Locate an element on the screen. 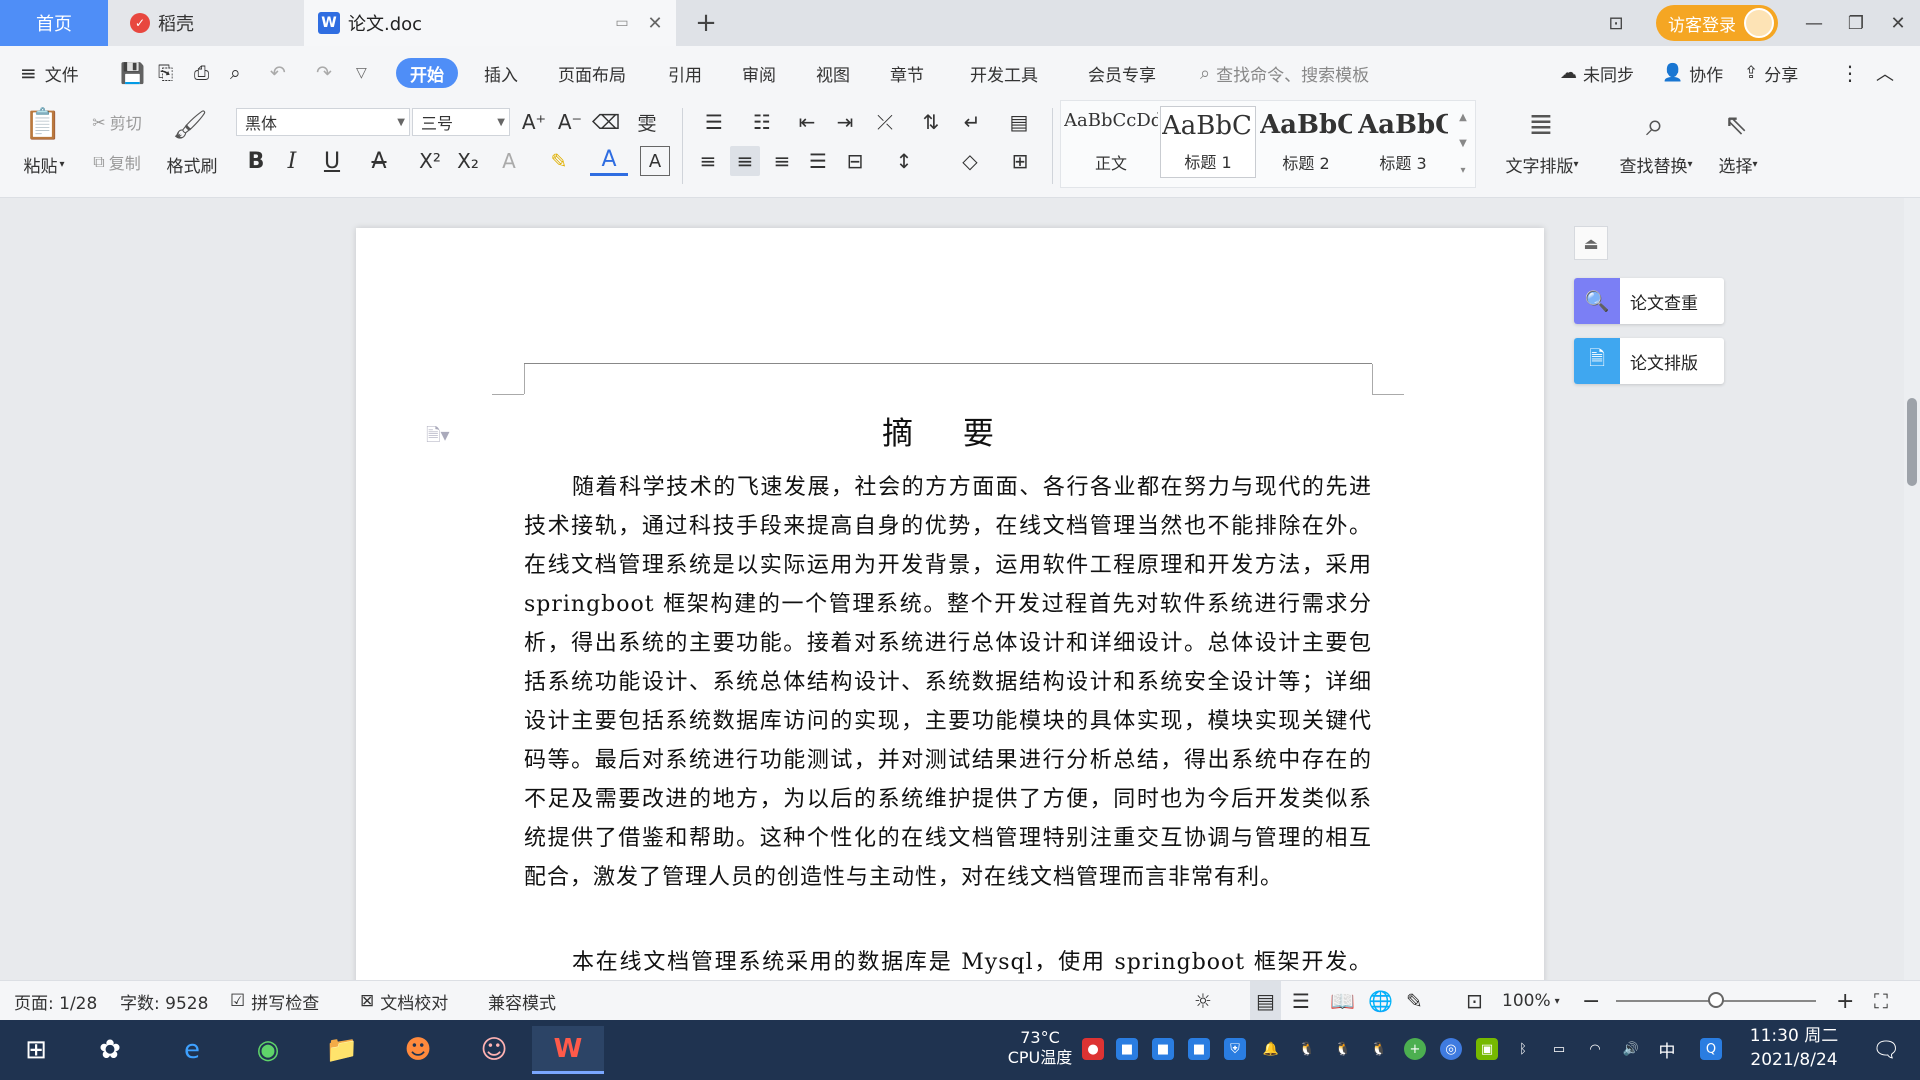 The image size is (1920, 1080). zoom-slider is located at coordinates (1731, 1001).